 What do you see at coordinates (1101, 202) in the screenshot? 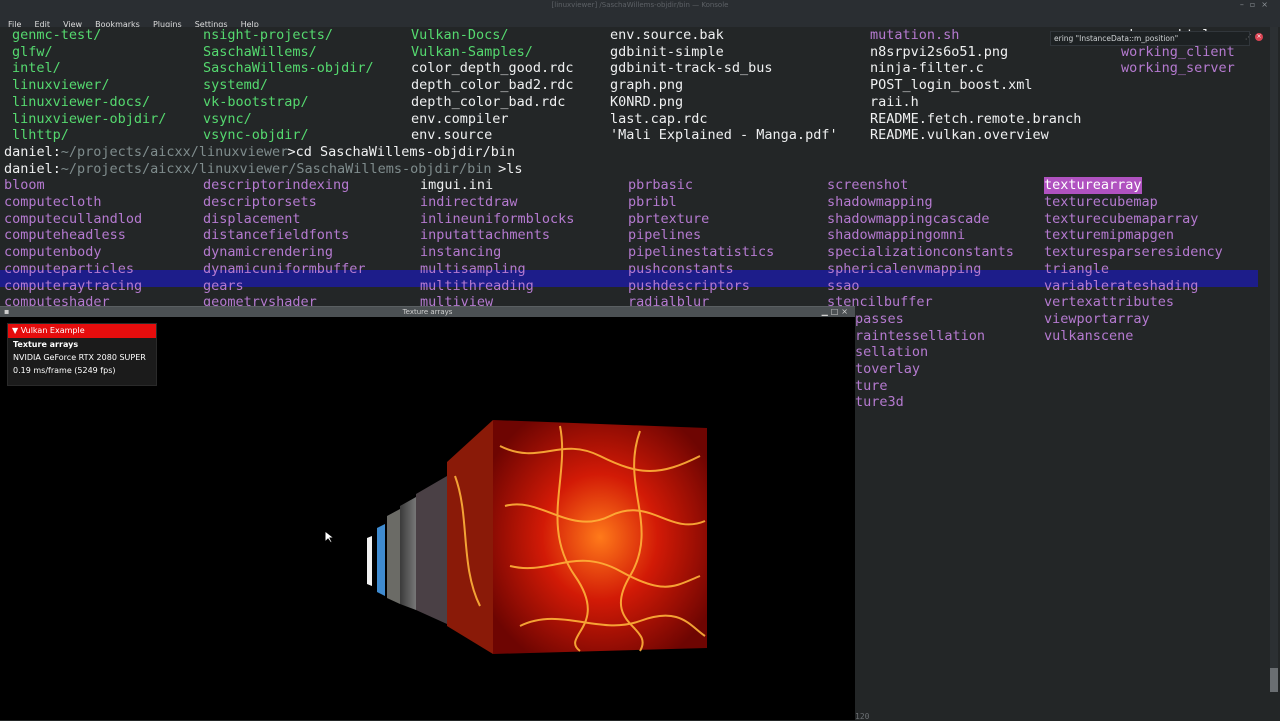
I see `bin-entry: texturecubemap` at bounding box center [1101, 202].